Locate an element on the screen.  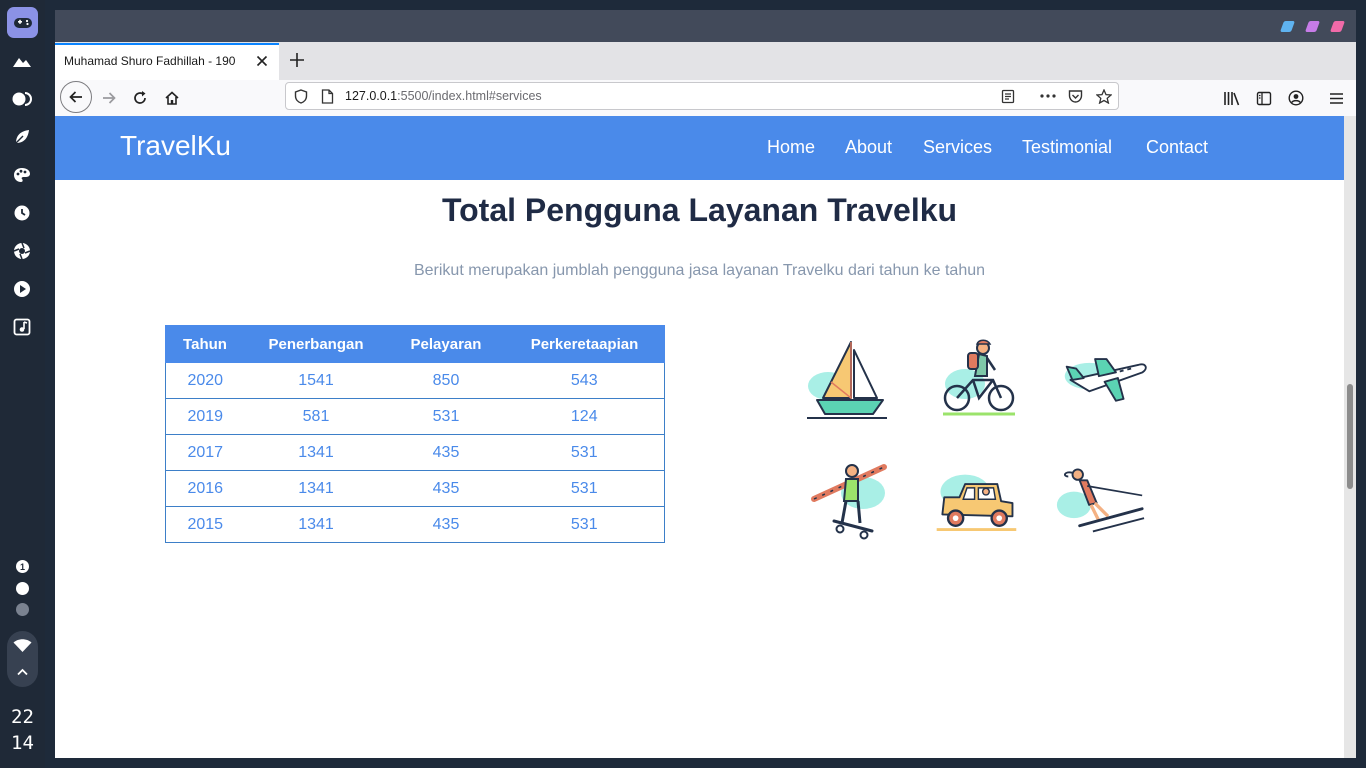
chevron-up-icon is located at coordinates (22, 672).